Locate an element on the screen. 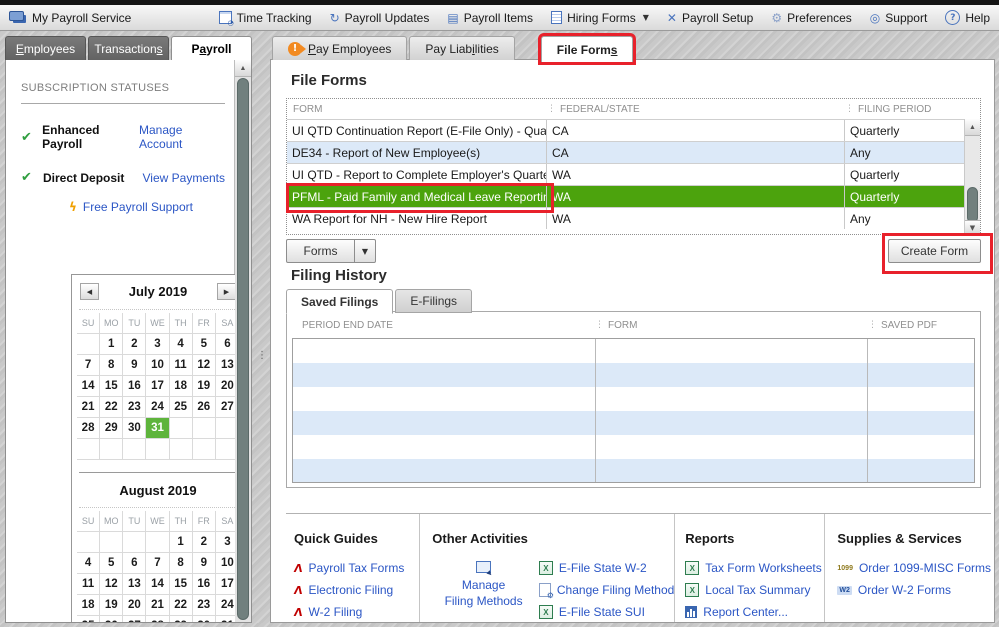 This screenshot has width=999, height=627. tab-employees: Employees is located at coordinates (45, 48).